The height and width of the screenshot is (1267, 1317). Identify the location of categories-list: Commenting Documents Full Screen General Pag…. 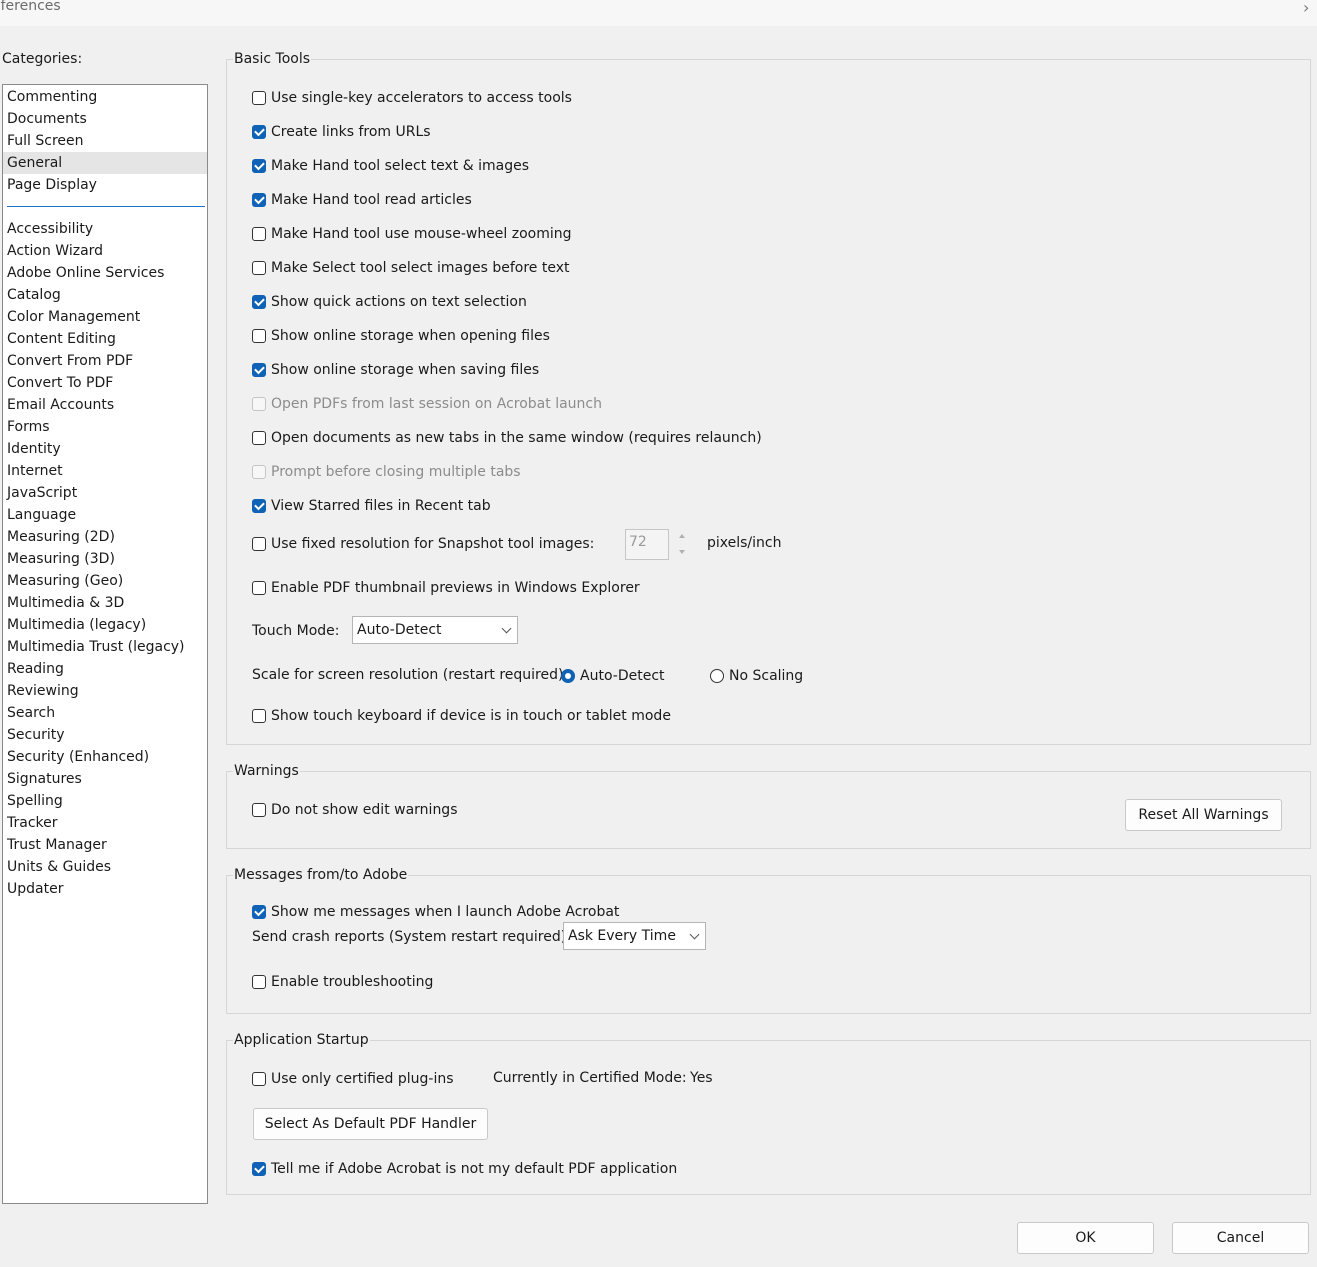
(105, 644).